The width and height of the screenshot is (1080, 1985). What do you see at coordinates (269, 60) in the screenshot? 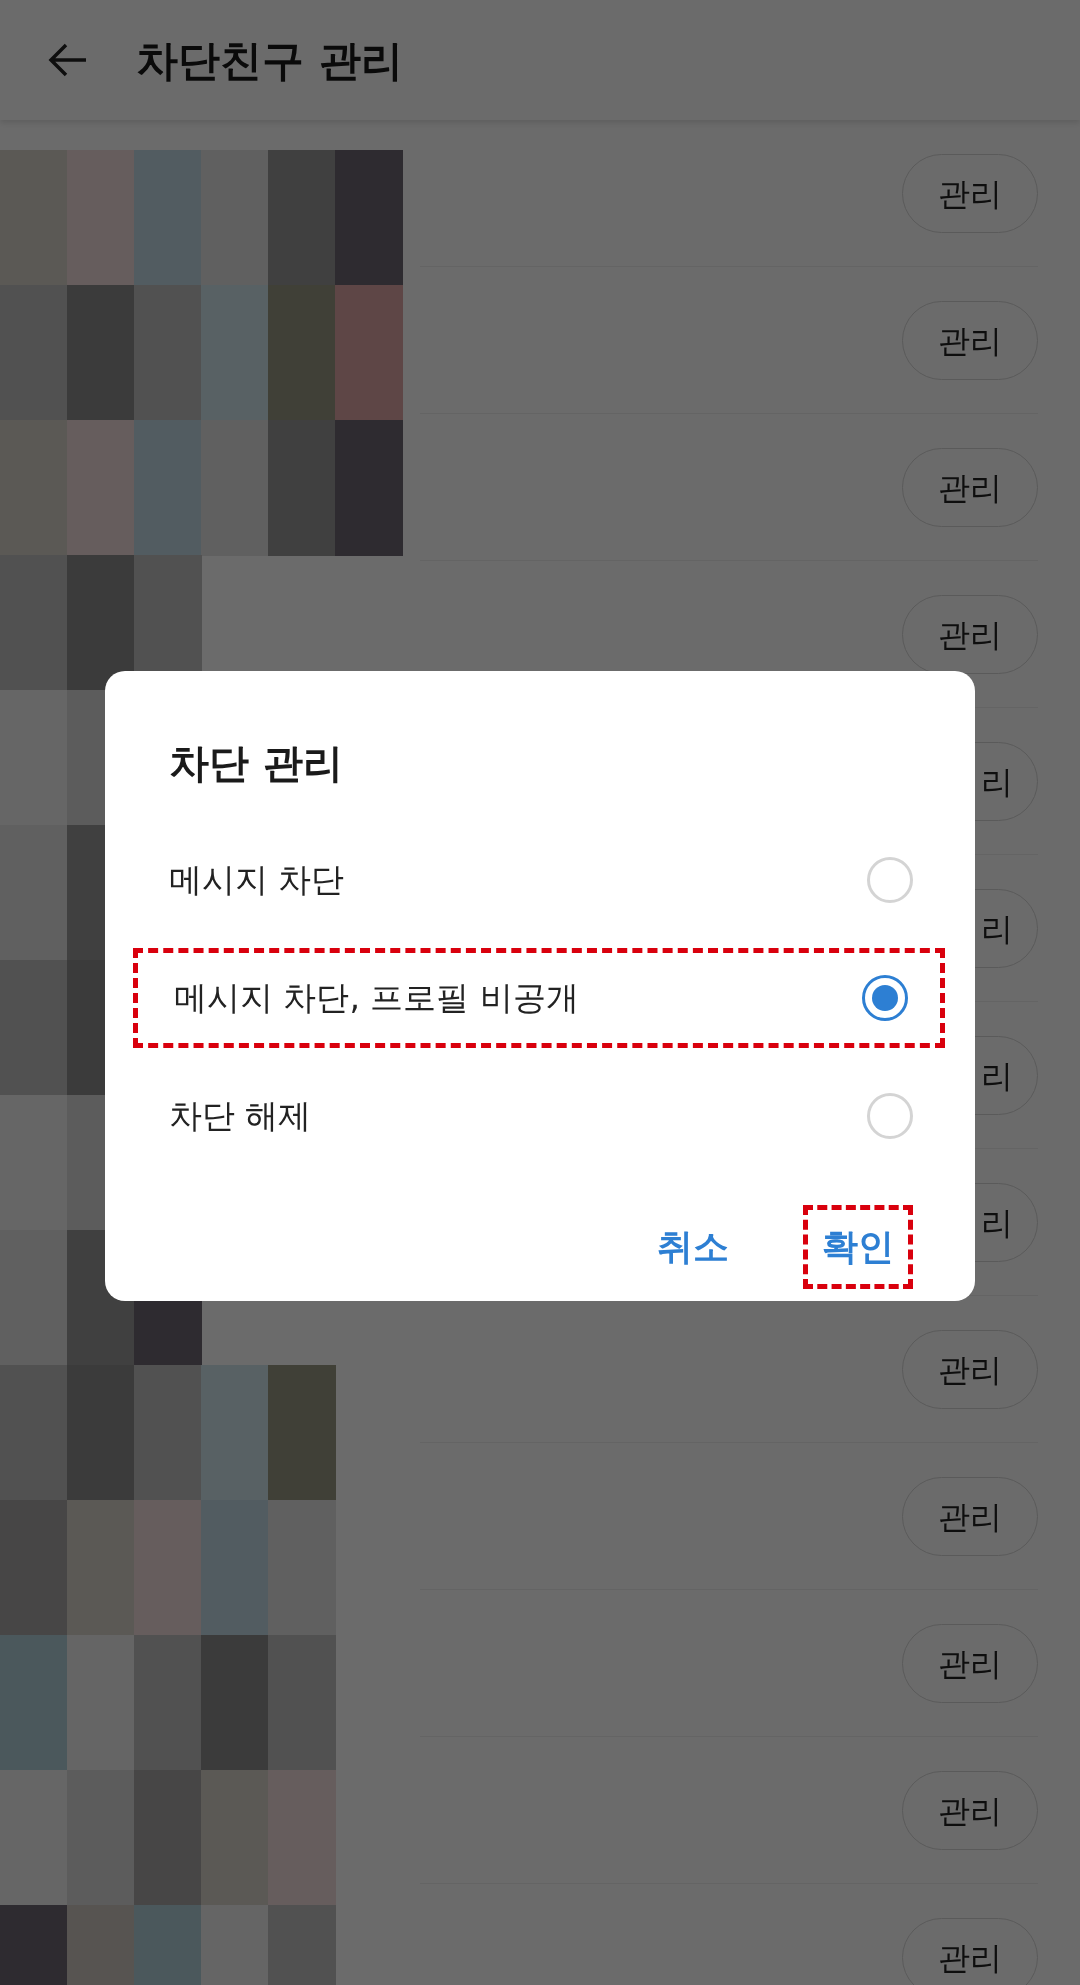
I see `page-title: 차단친구 관리` at bounding box center [269, 60].